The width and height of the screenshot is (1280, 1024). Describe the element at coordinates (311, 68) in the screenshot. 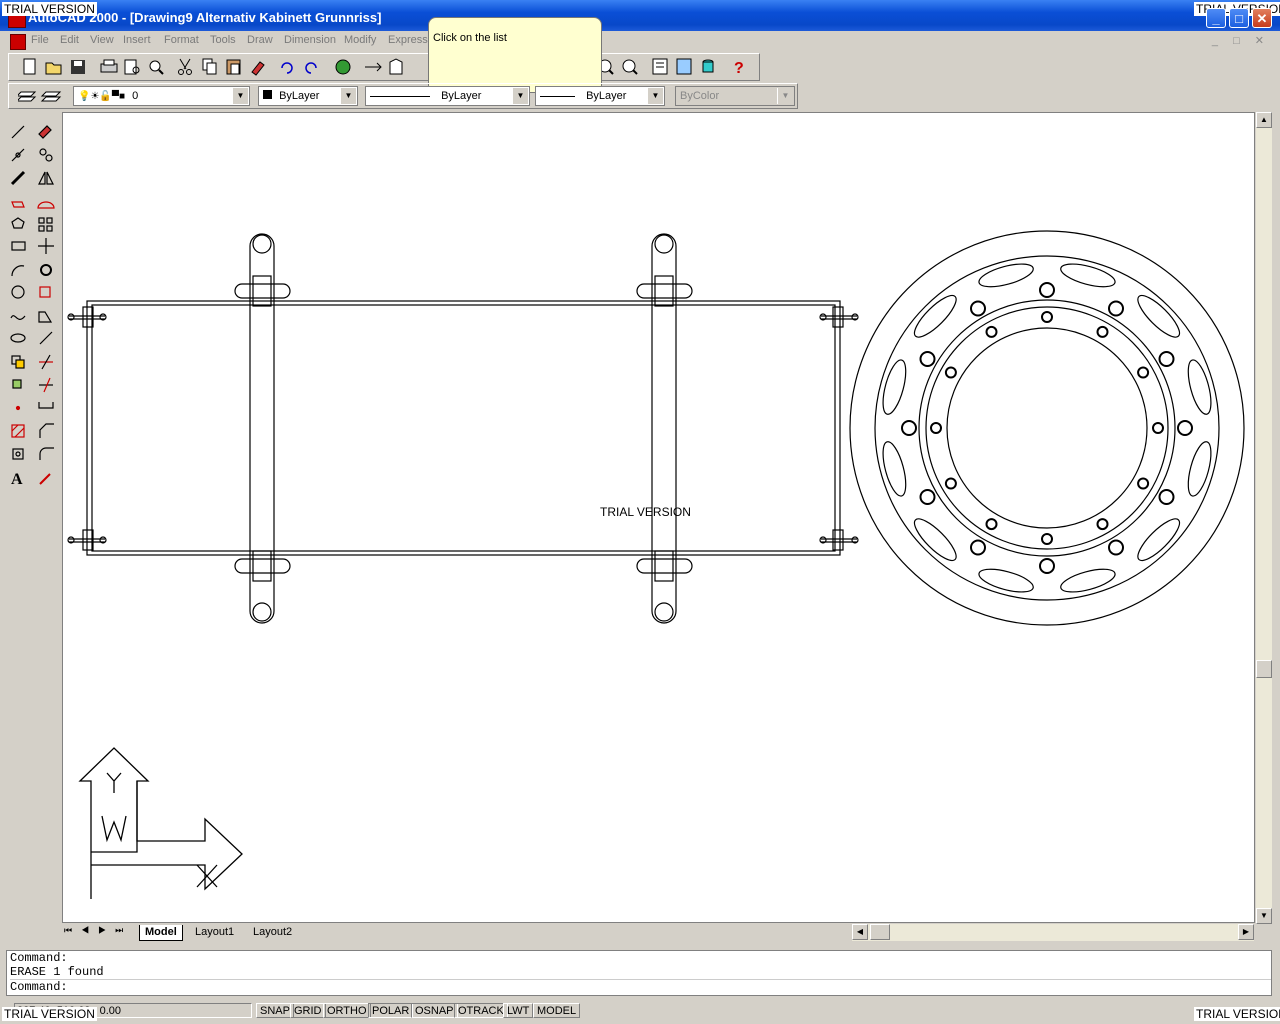

I see `redo-icon` at that location.